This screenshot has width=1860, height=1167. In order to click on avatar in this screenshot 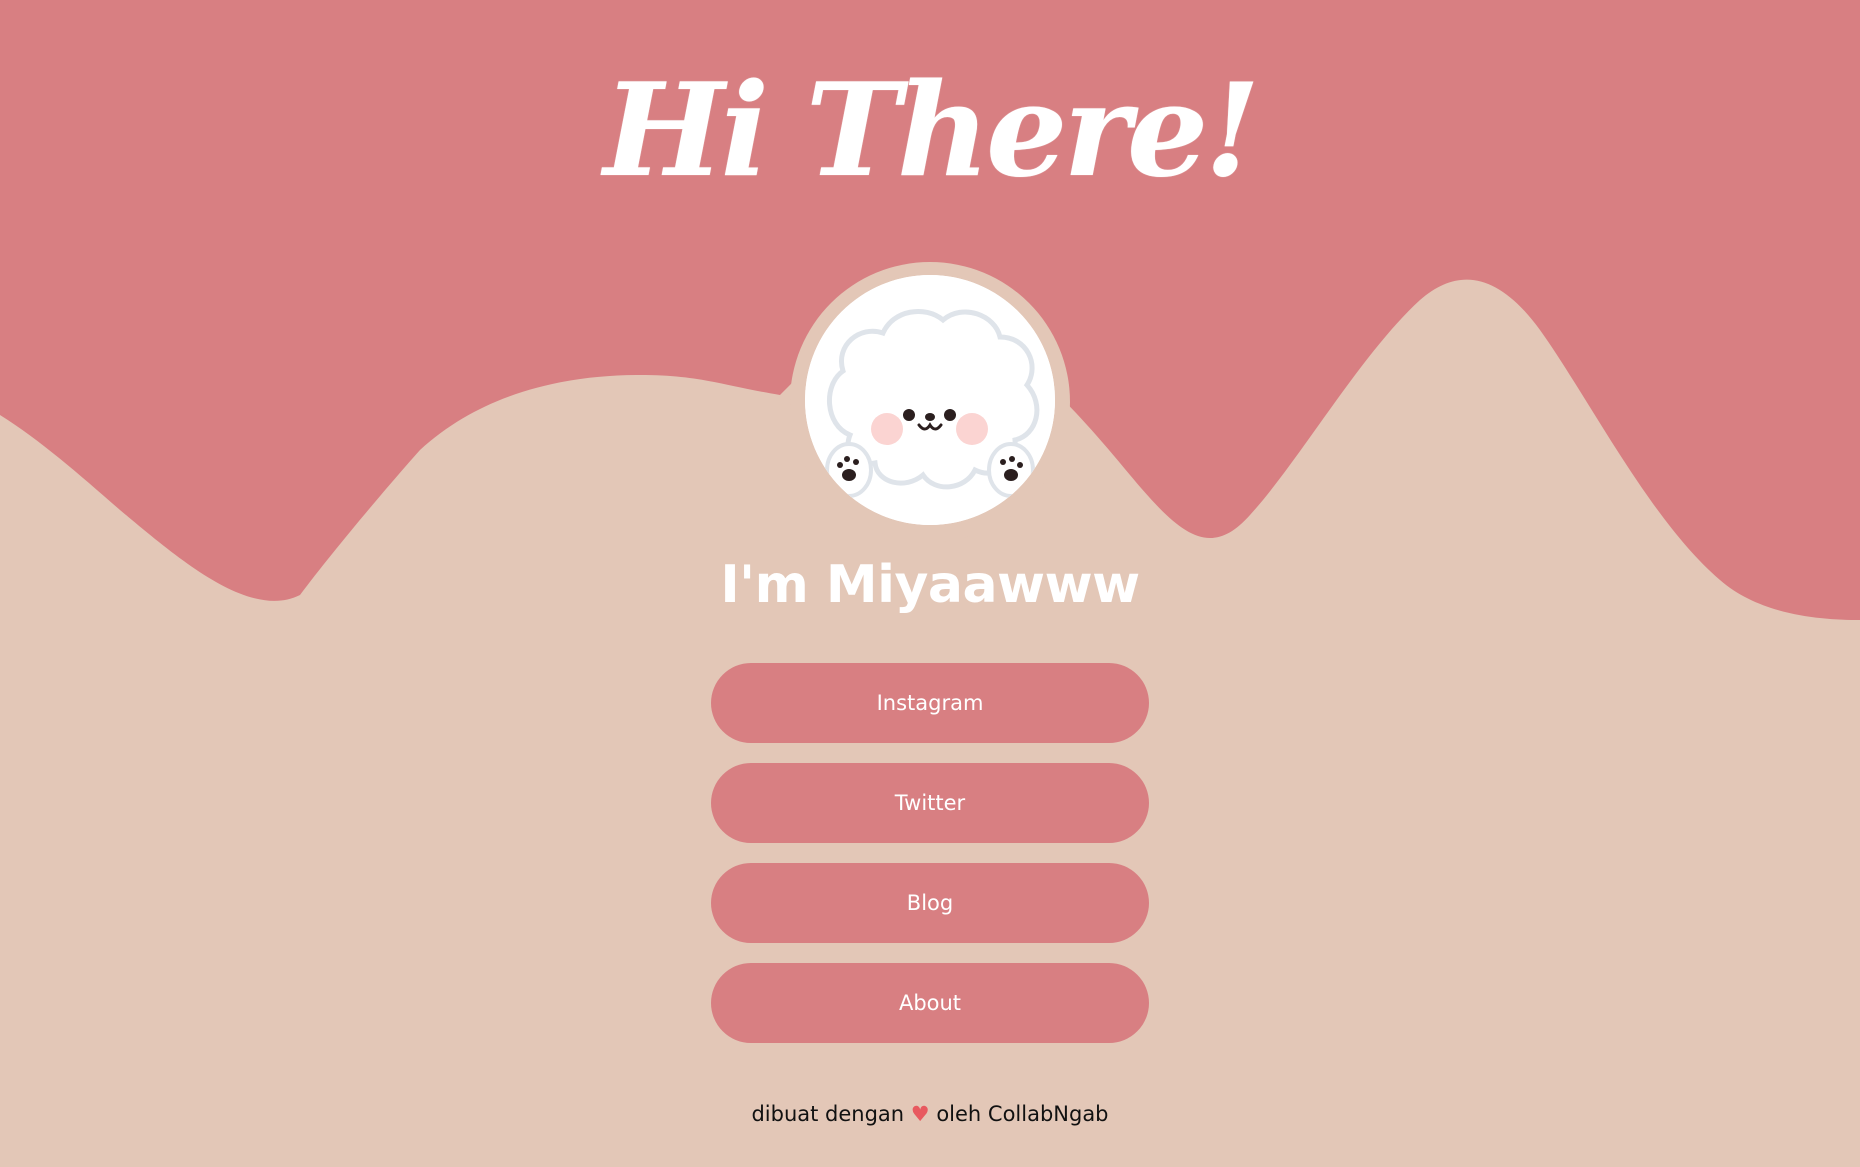, I will do `click(930, 400)`.